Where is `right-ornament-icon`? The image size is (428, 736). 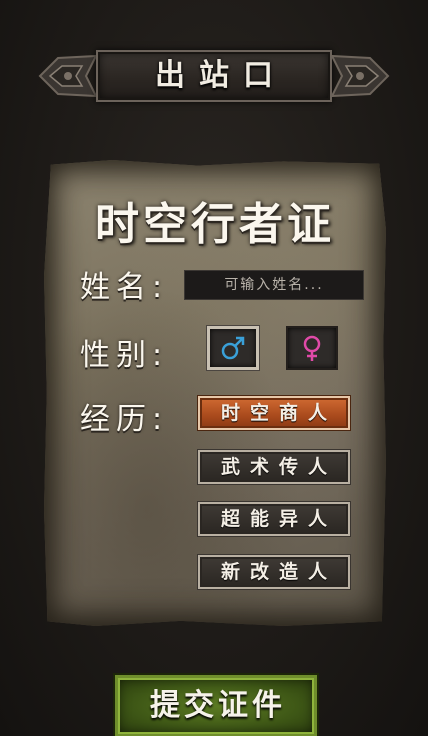 right-ornament-icon is located at coordinates (360, 76).